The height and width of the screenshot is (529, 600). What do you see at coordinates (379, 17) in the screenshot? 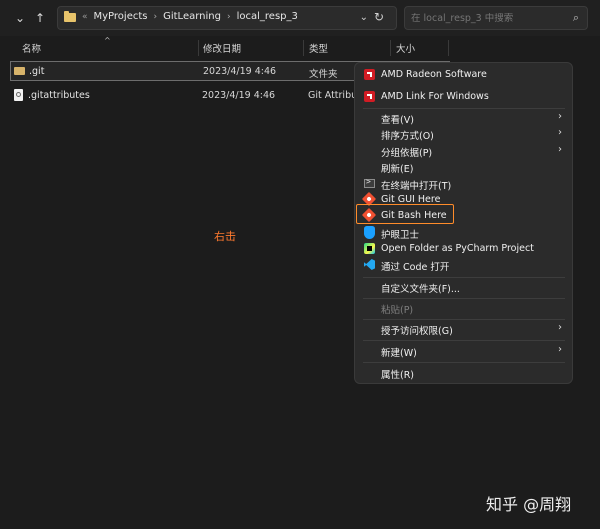
I see `refresh-icon: ↻` at bounding box center [379, 17].